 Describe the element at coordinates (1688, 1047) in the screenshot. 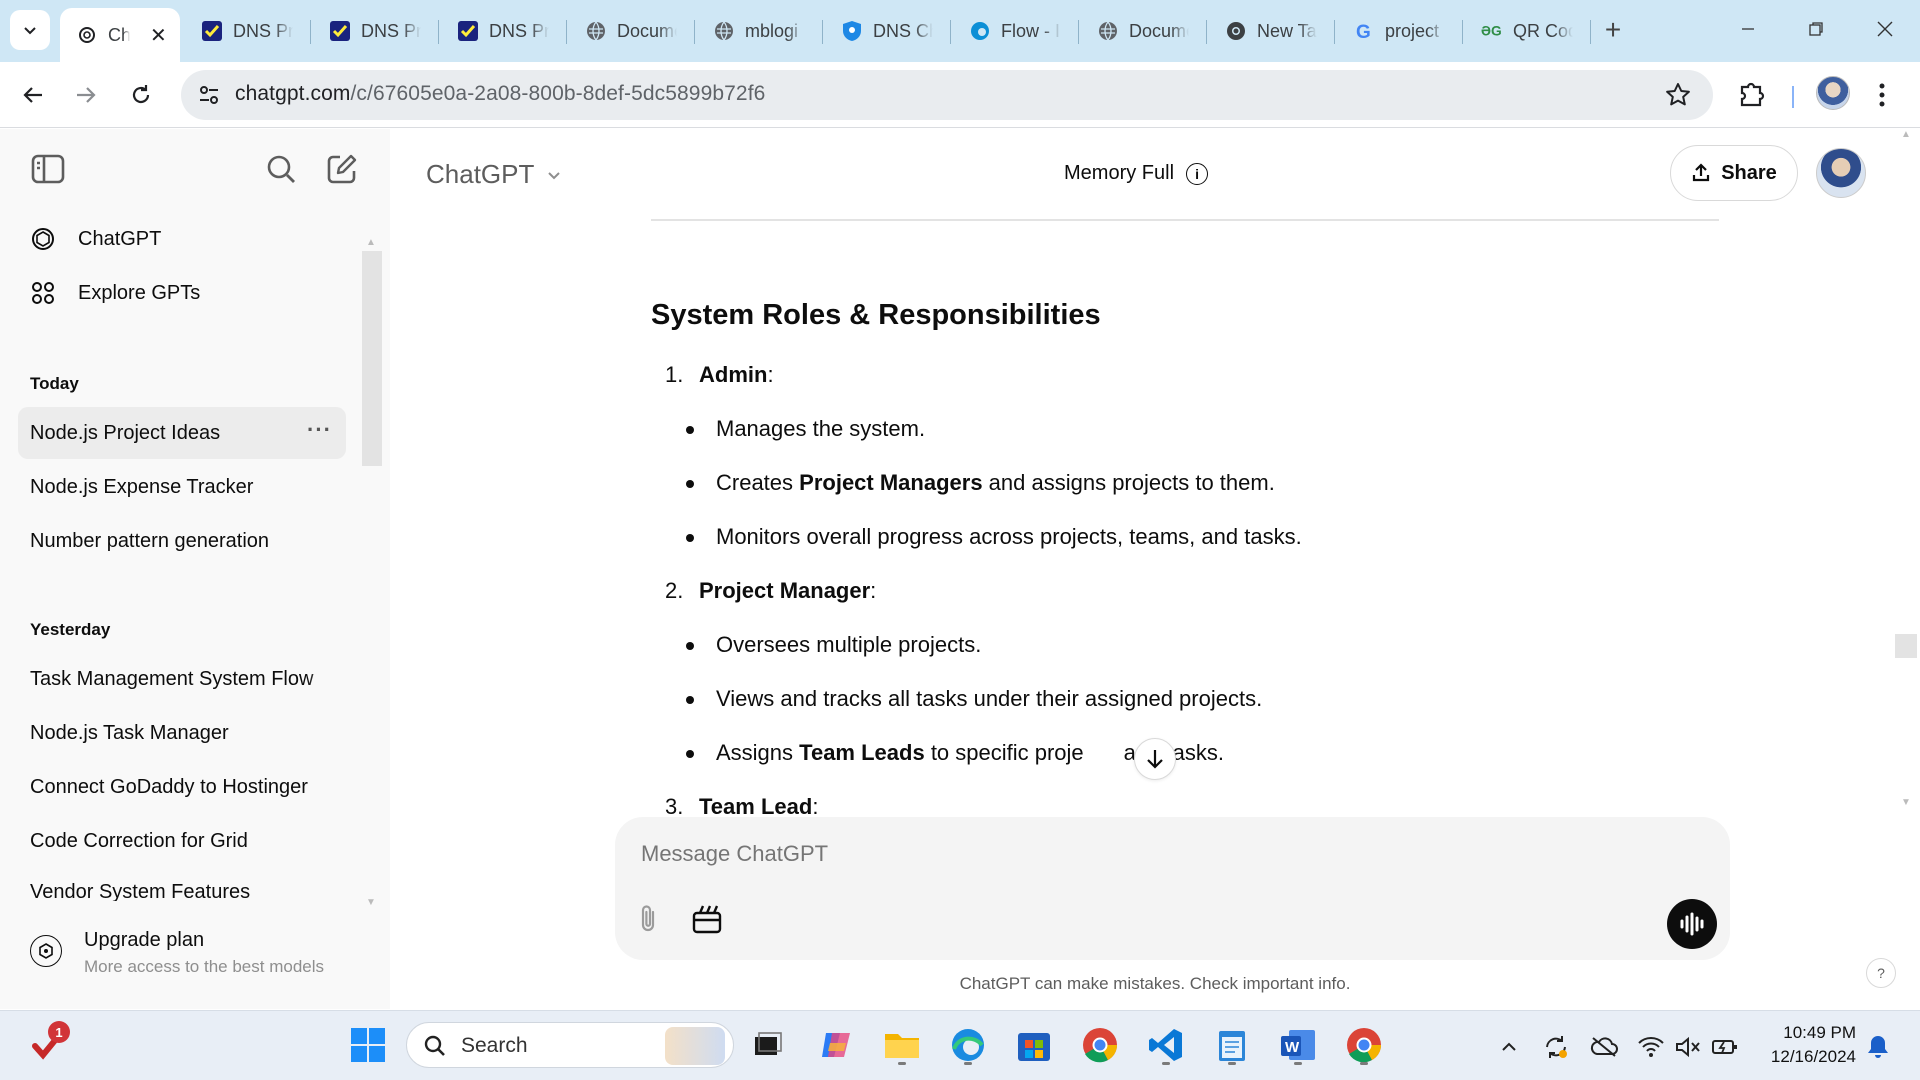

I see `volume-tray-icon` at that location.